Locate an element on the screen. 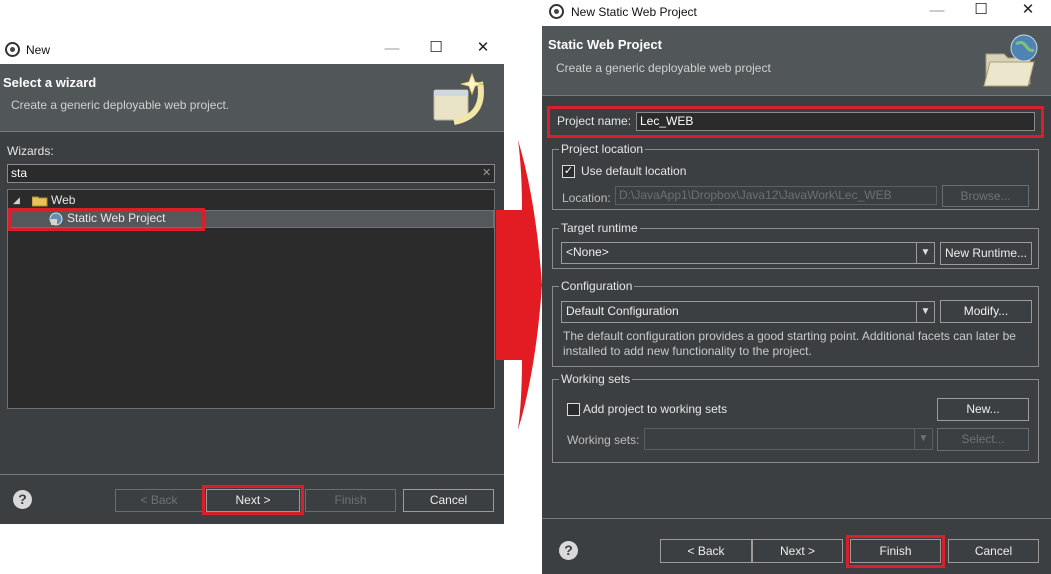 The width and height of the screenshot is (1051, 574). project-name-label: Project name: is located at coordinates (594, 121).